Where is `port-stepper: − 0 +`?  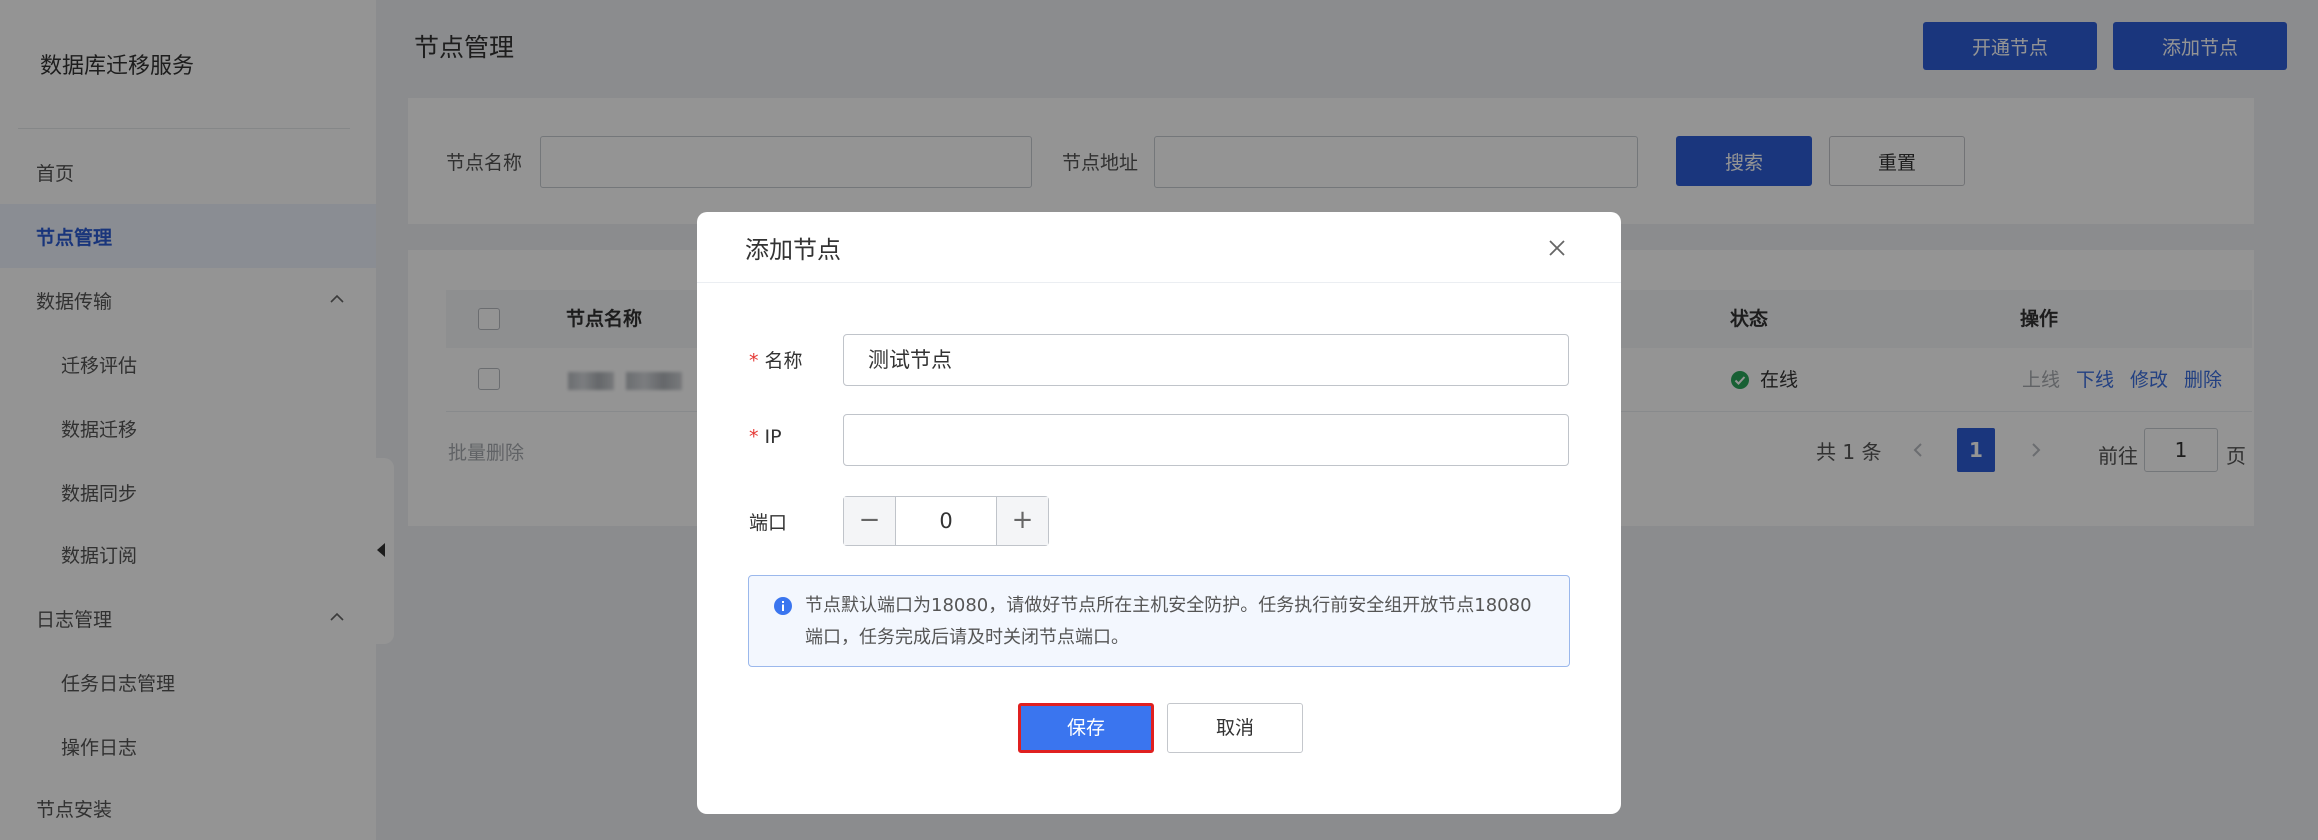 port-stepper: − 0 + is located at coordinates (946, 521).